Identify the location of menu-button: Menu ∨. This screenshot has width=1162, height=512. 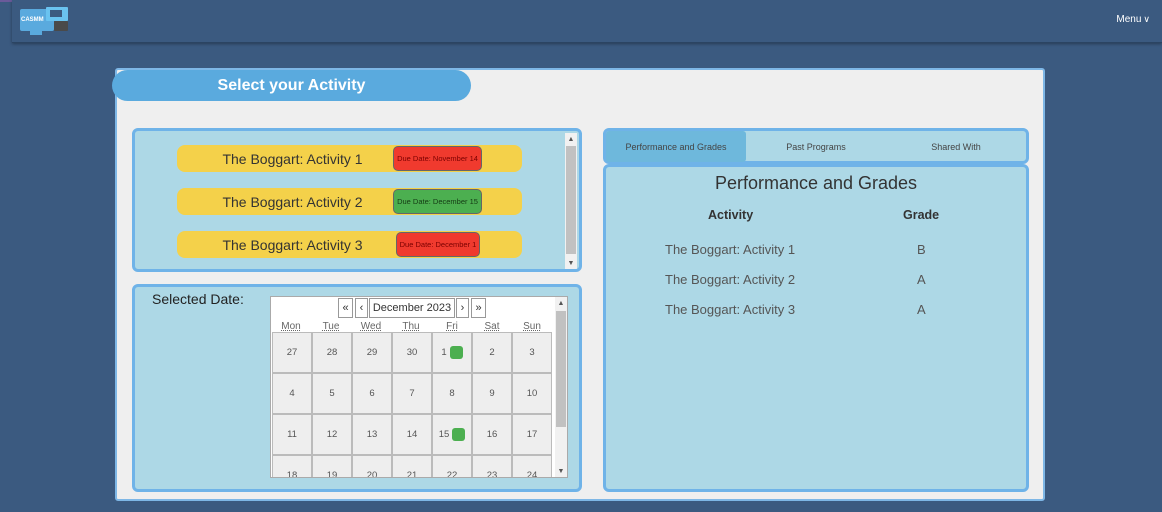
(1133, 19).